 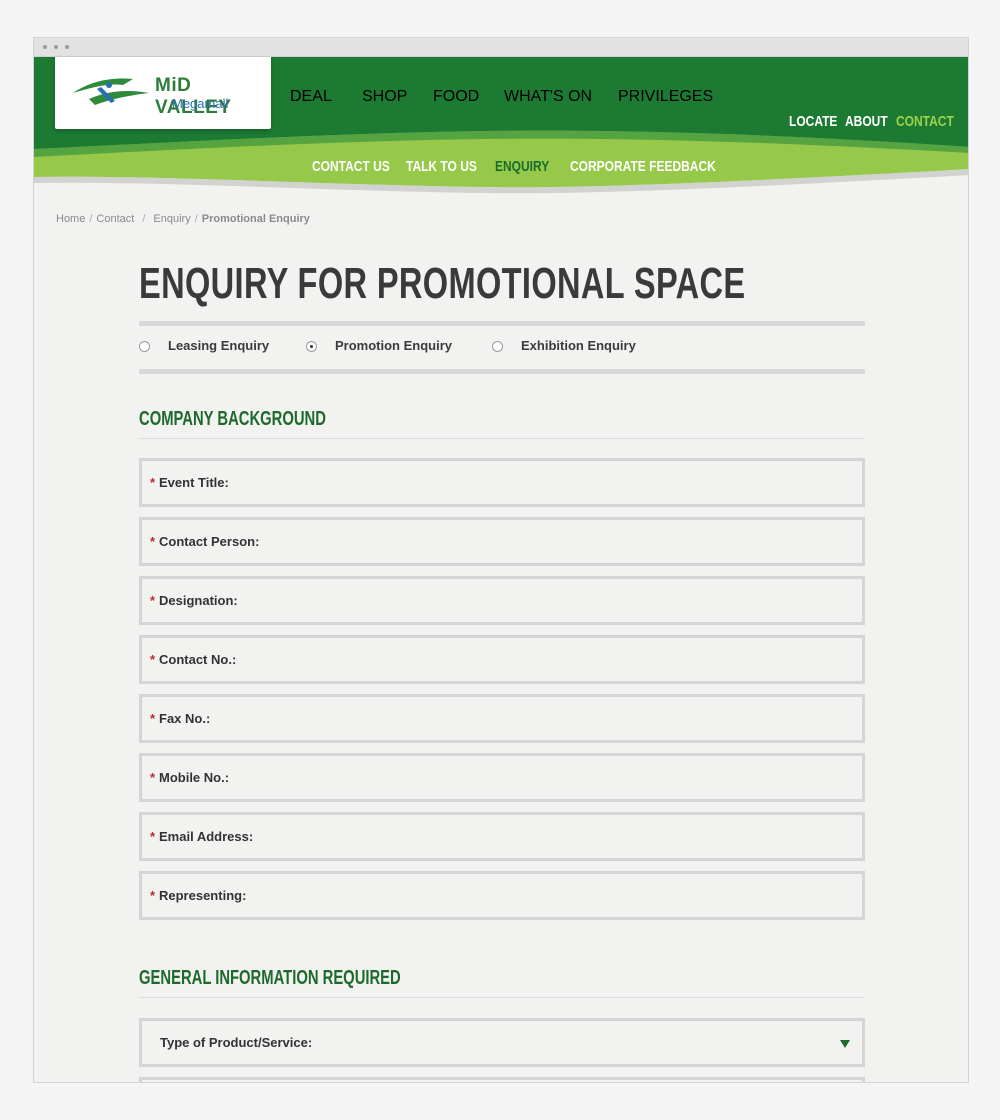 I want to click on designation-field: * Designation:, so click(x=502, y=600).